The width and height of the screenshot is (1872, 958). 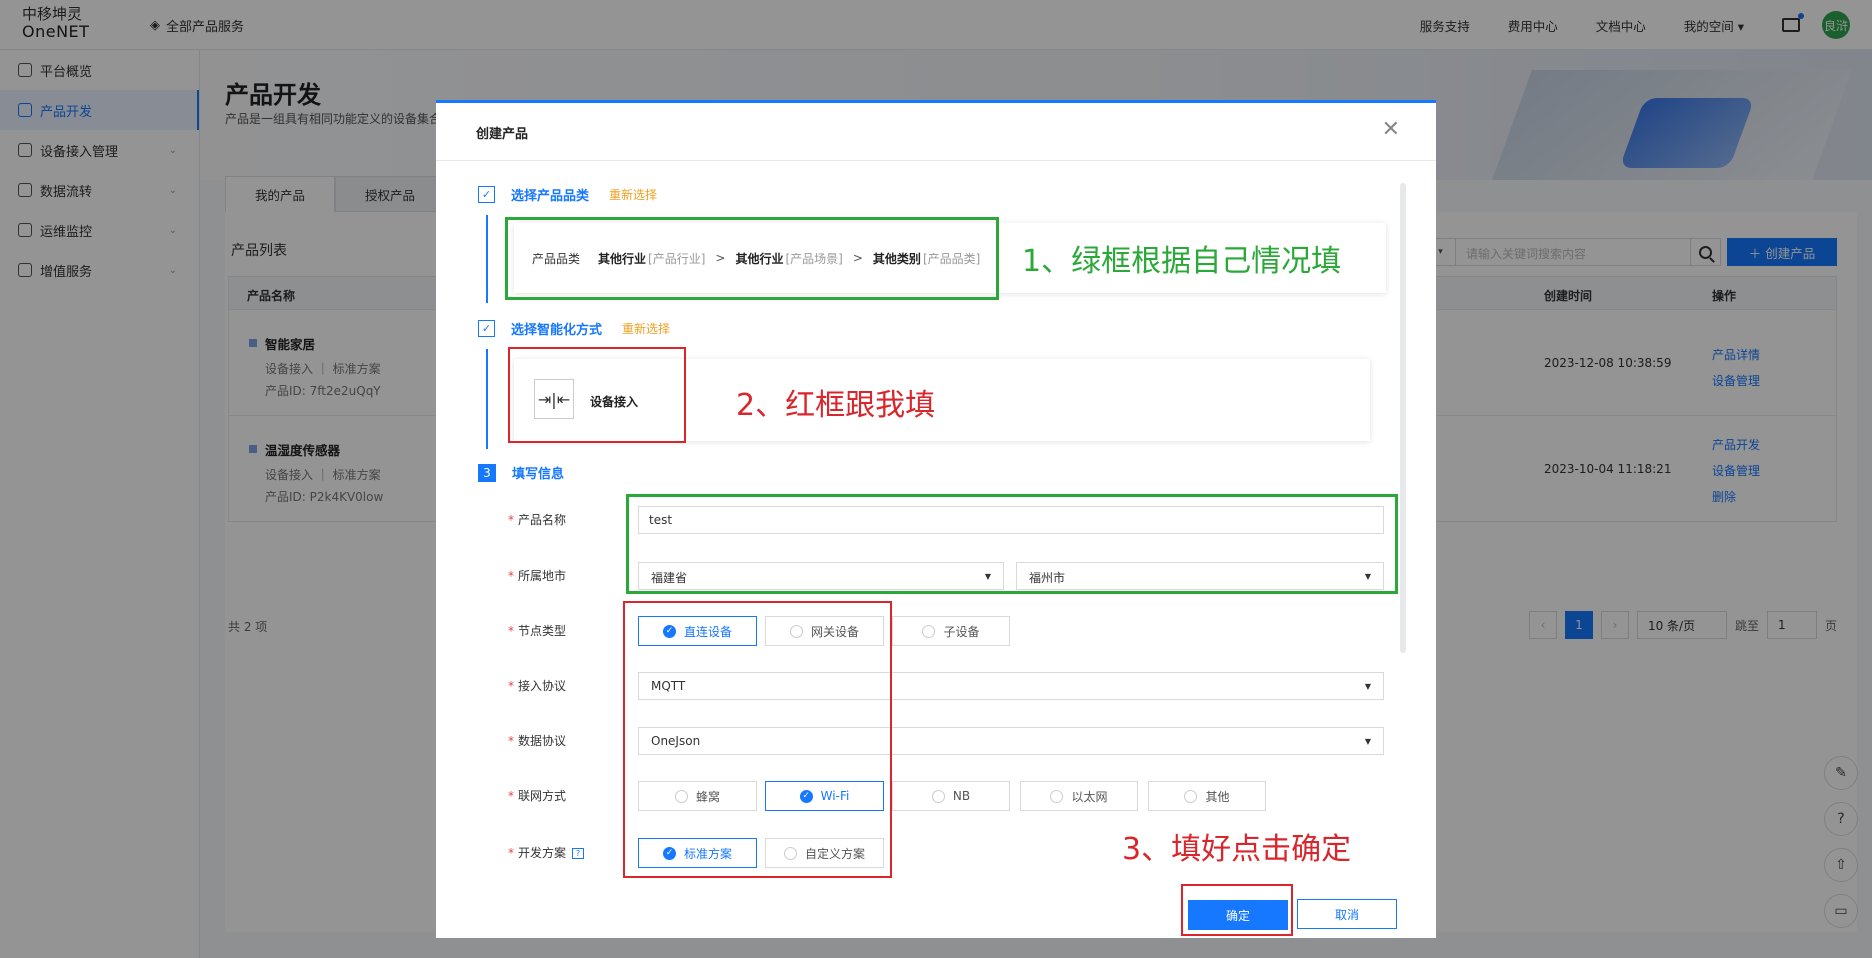 I want to click on step-select-method: ✓ 选择智能化方式 重新选择, so click(x=574, y=328).